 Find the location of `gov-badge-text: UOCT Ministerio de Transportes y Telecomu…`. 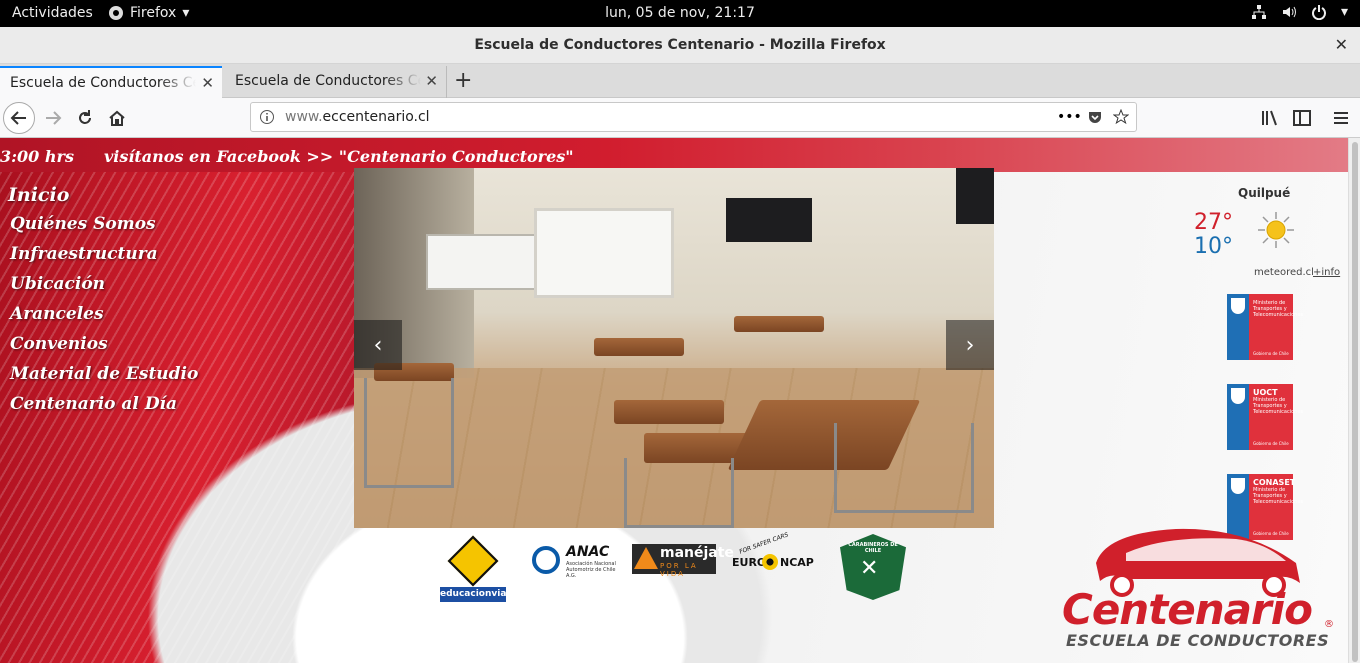

gov-badge-text: UOCT Ministerio de Transportes y Telecomu… is located at coordinates (1278, 402).